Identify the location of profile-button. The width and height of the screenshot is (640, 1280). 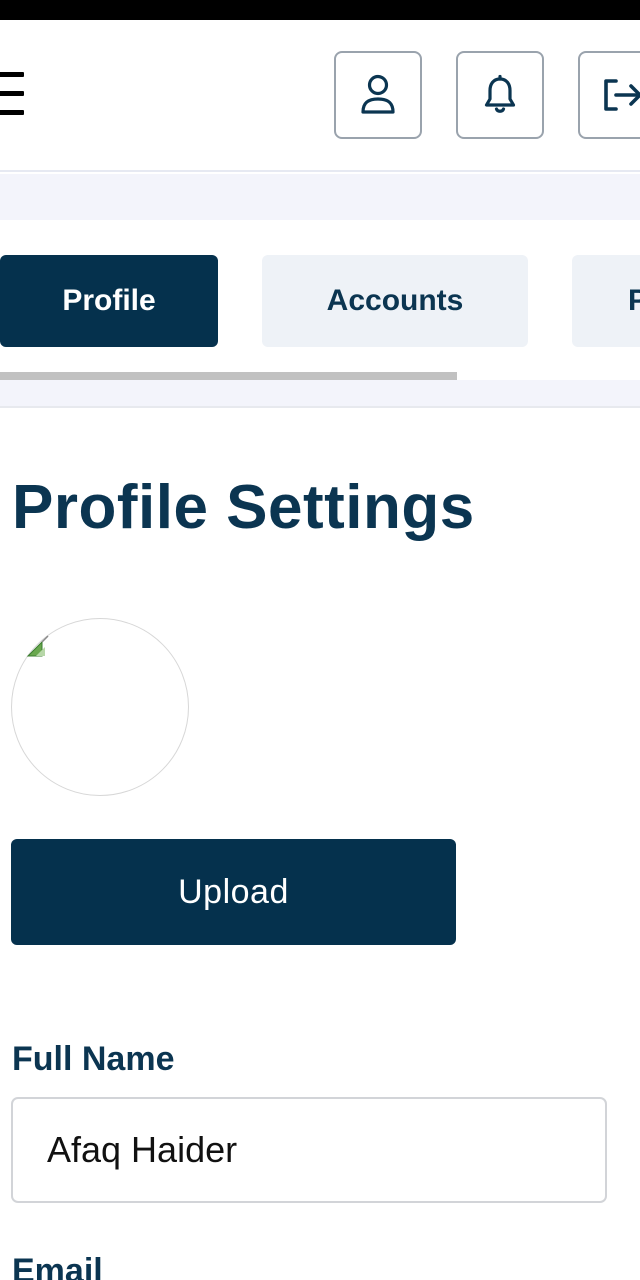
(378, 95).